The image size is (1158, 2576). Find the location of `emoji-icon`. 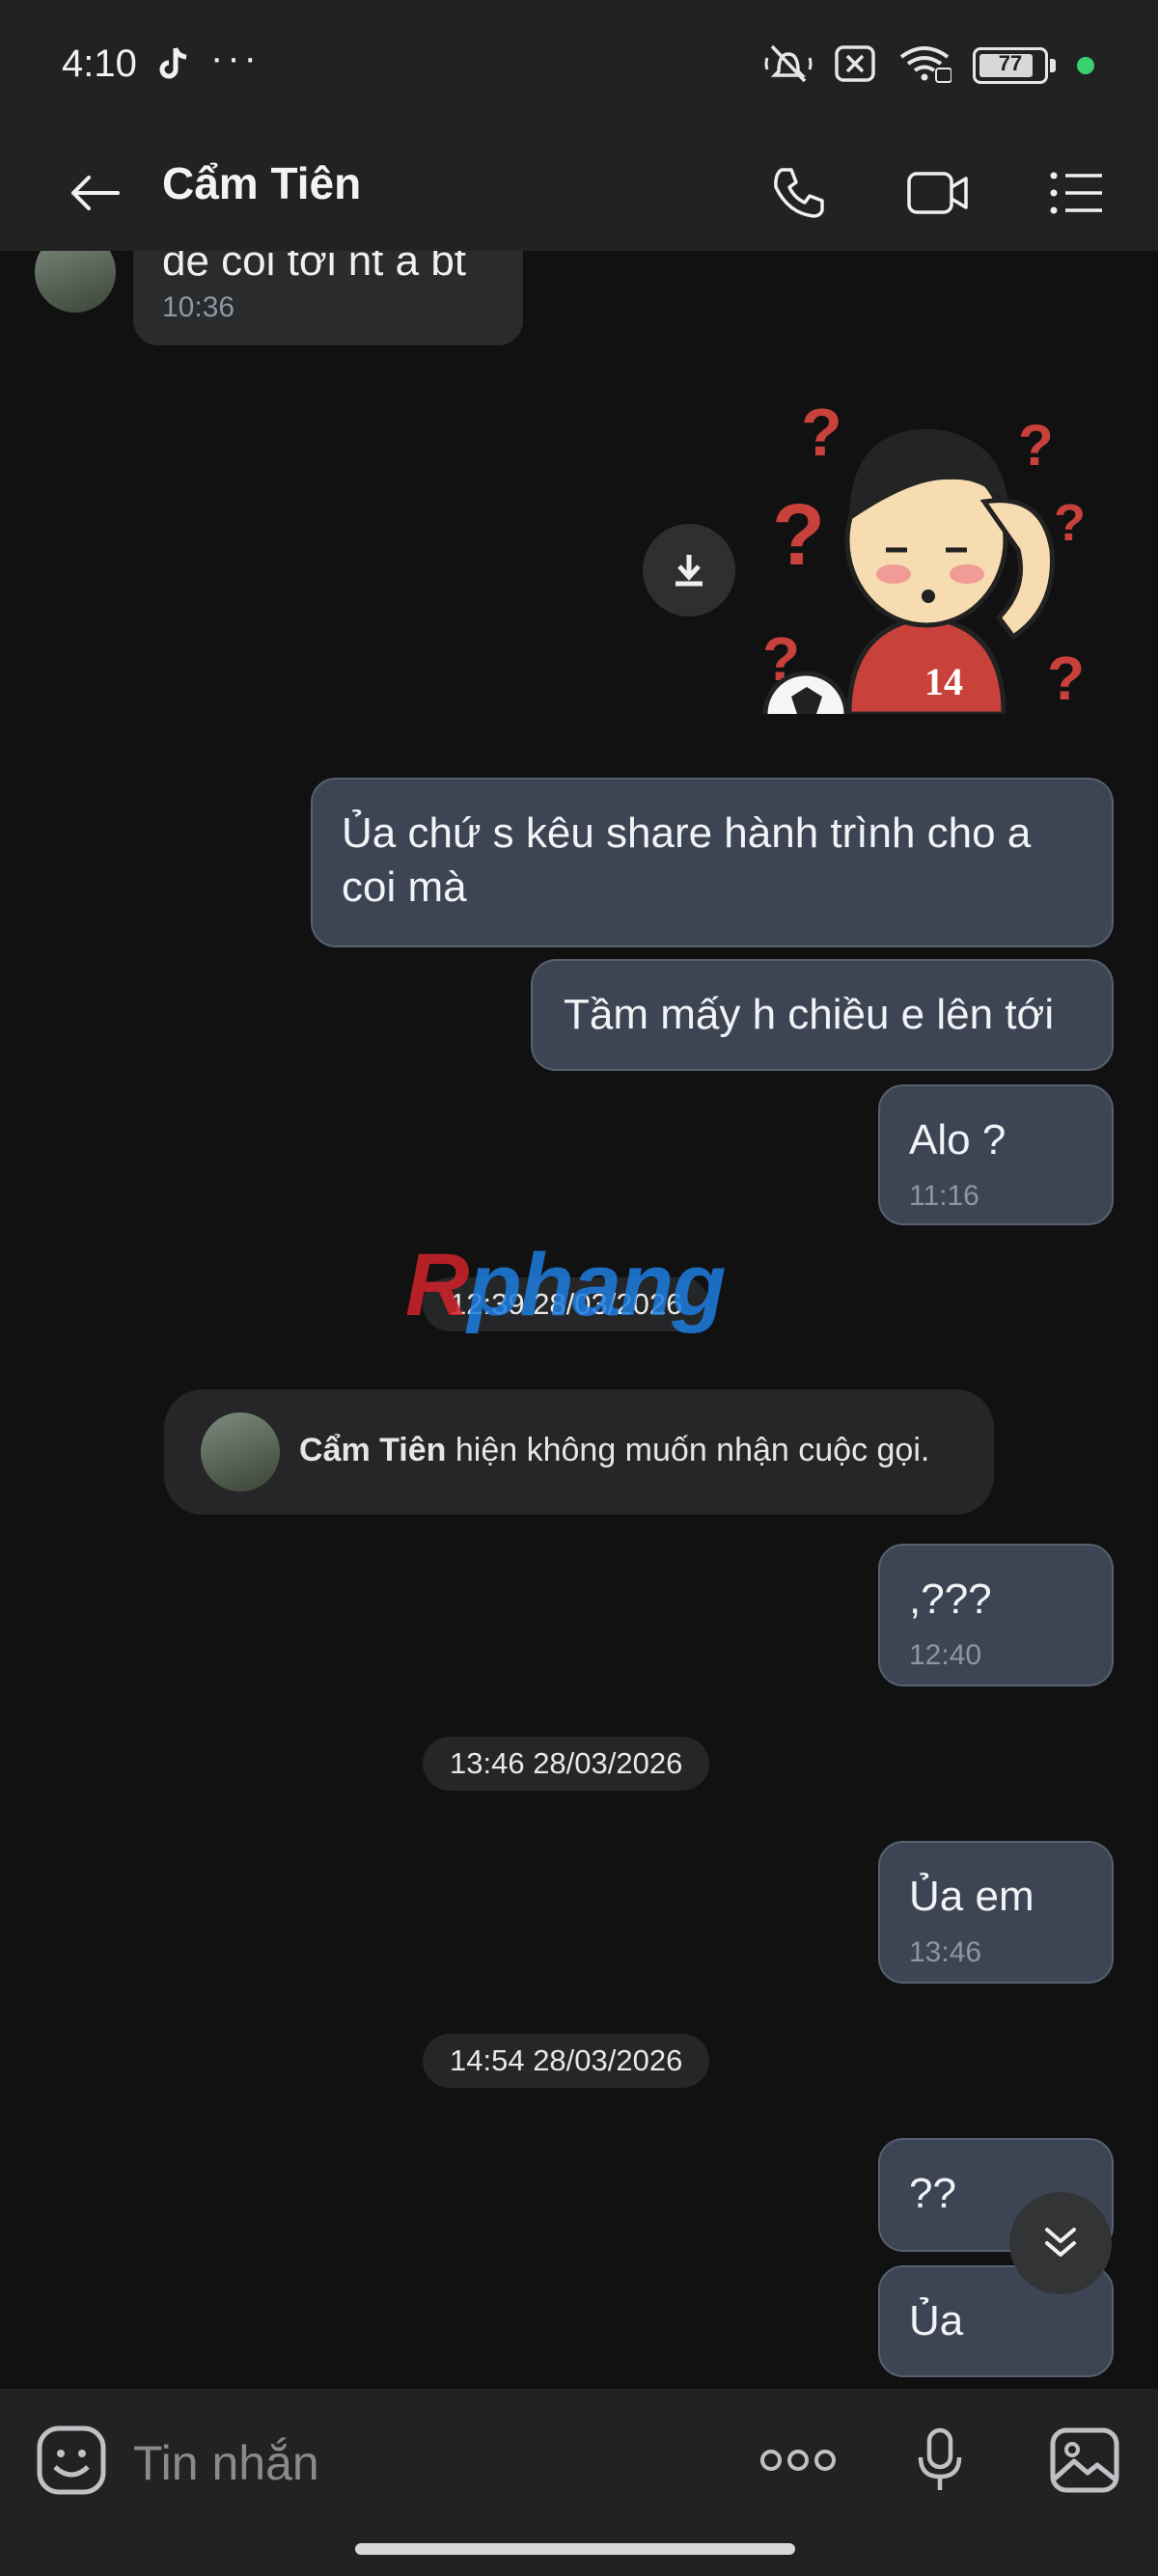

emoji-icon is located at coordinates (71, 2460).